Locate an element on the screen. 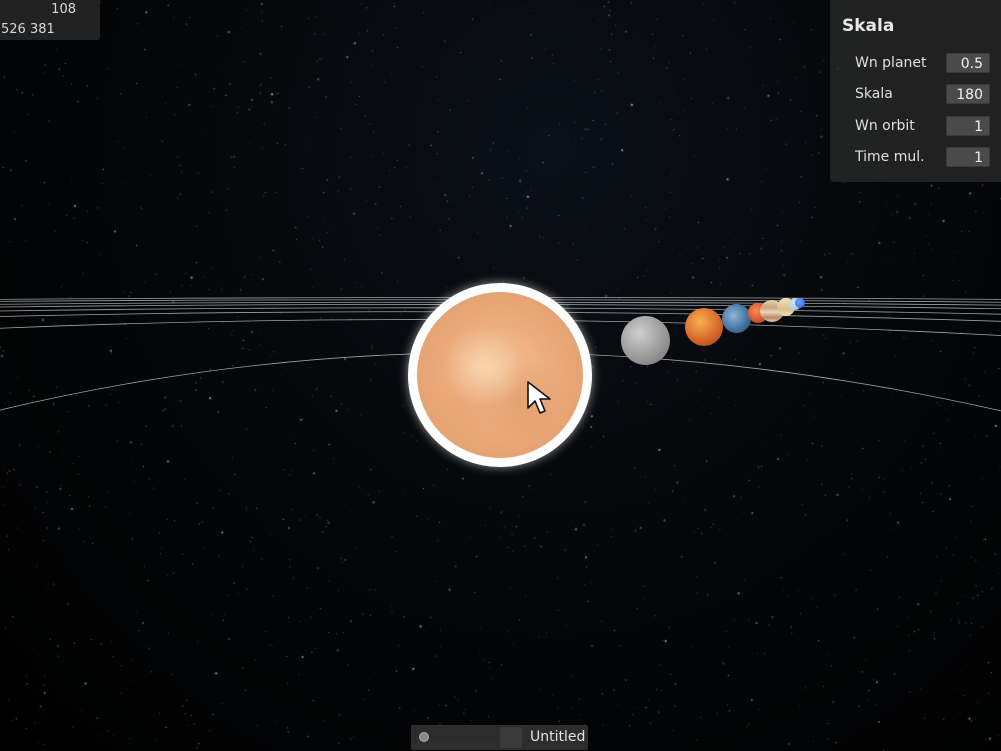 This screenshot has width=1001, height=751. slider-knob-icon is located at coordinates (424, 737).